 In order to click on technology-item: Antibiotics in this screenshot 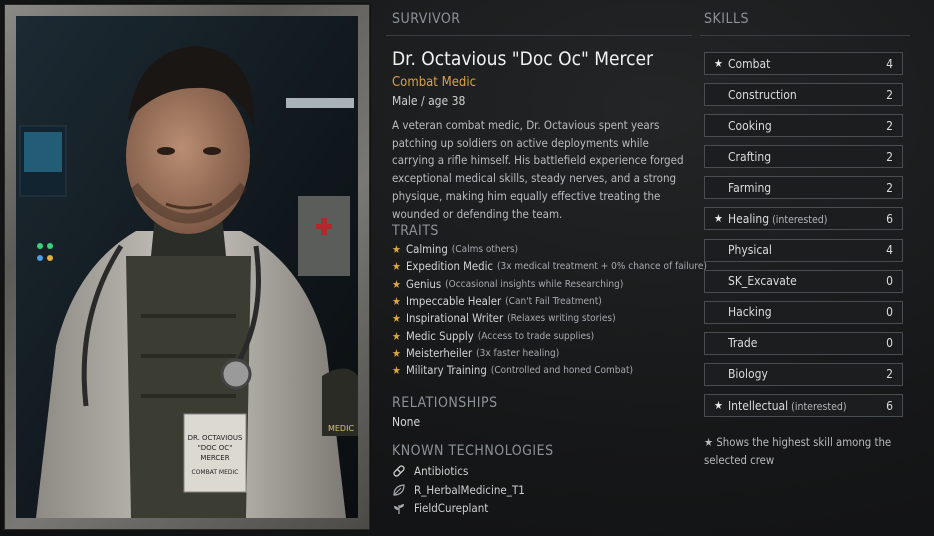, I will do `click(458, 471)`.